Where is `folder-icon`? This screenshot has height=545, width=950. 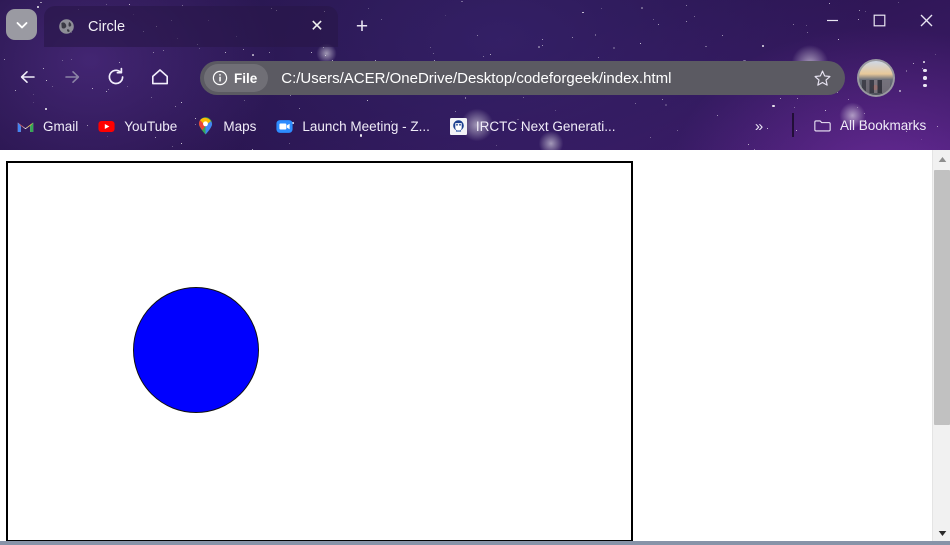
folder-icon is located at coordinates (822, 125).